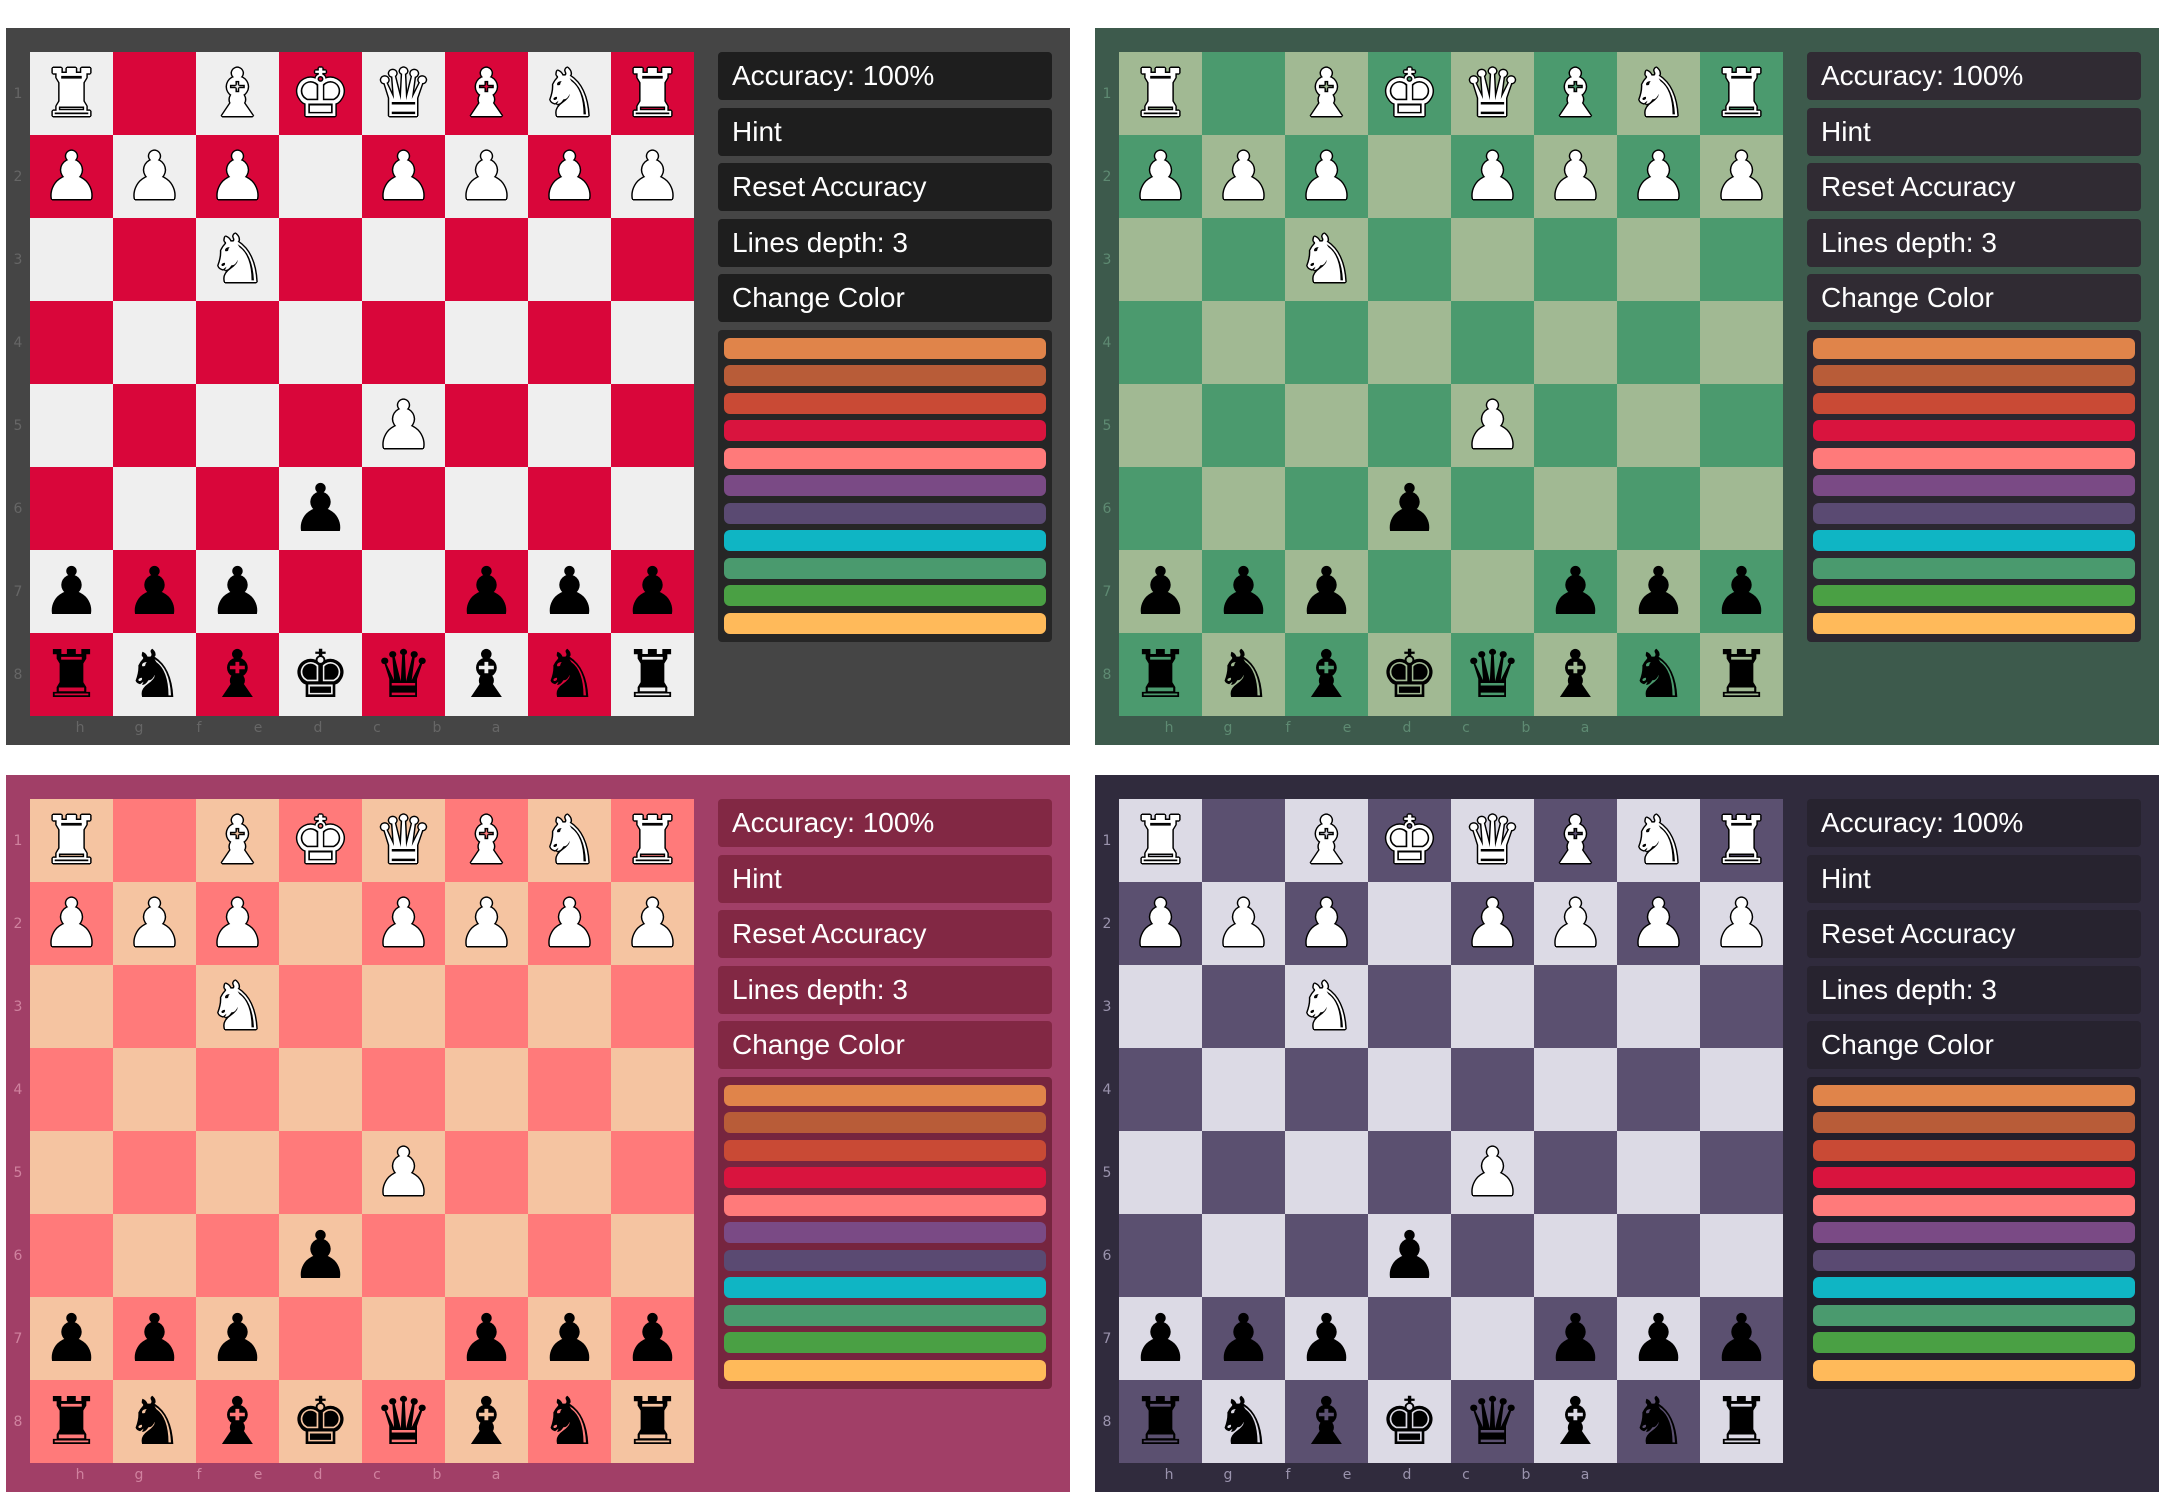  Describe the element at coordinates (1741, 840) in the screenshot. I see `board-square: ♜` at that location.